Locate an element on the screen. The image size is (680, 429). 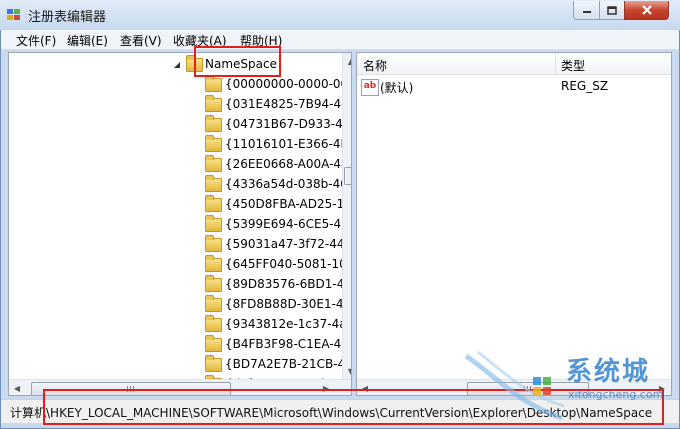
tree-item: {04731B67-D933-4 is located at coordinates (179, 125).